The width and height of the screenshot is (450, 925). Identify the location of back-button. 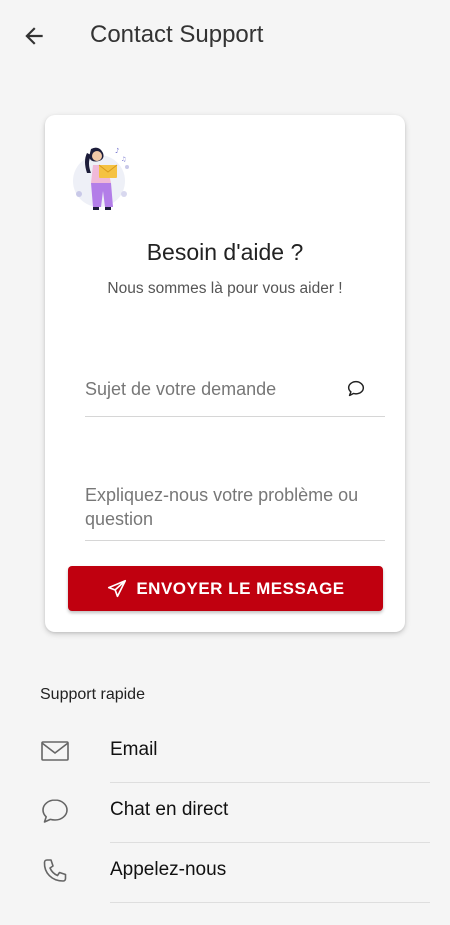
(34, 36).